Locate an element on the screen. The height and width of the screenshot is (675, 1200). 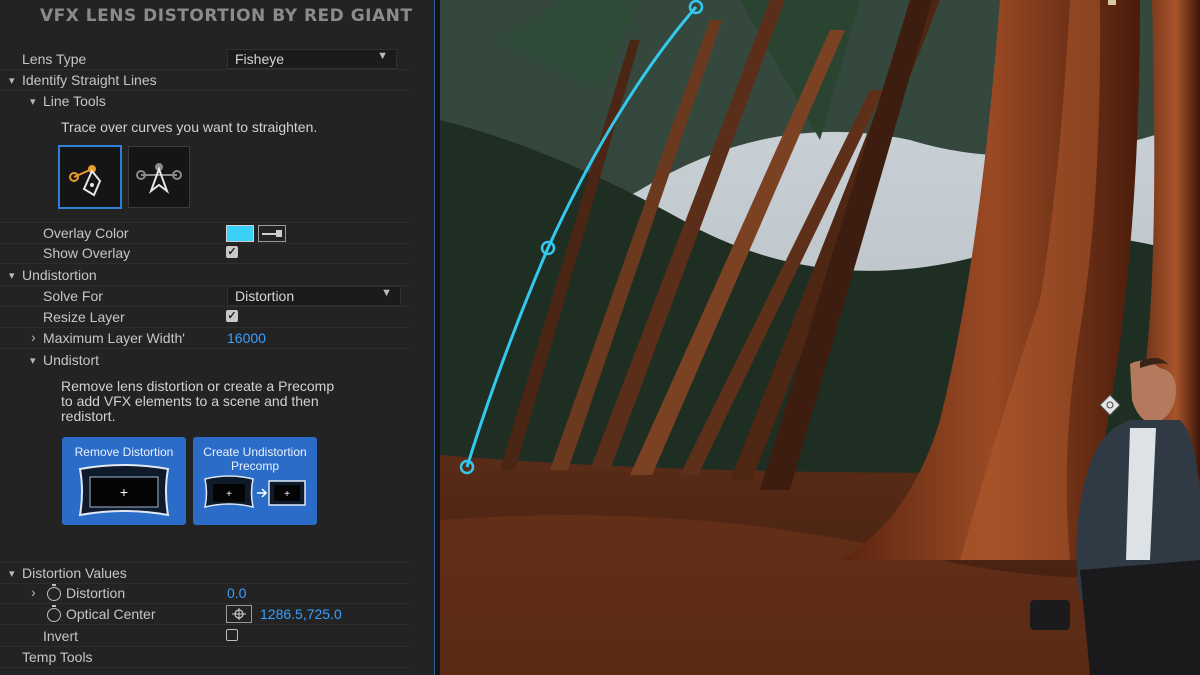
anchor-tool-icon is located at coordinates (159, 178).